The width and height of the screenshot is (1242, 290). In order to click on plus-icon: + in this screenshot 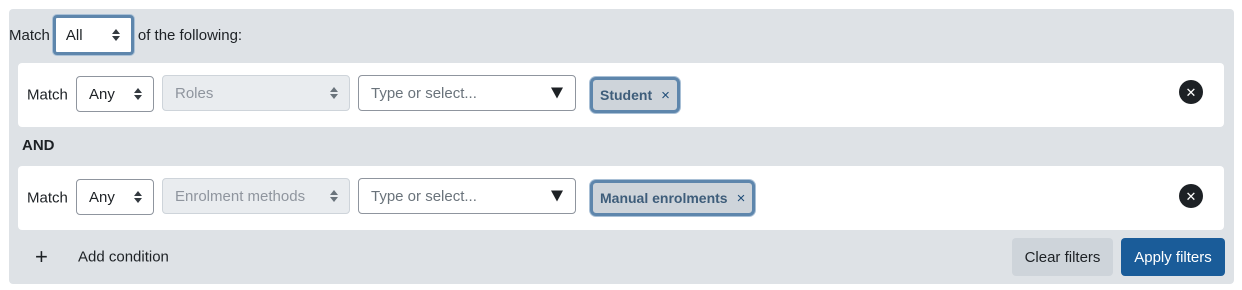, I will do `click(41, 257)`.